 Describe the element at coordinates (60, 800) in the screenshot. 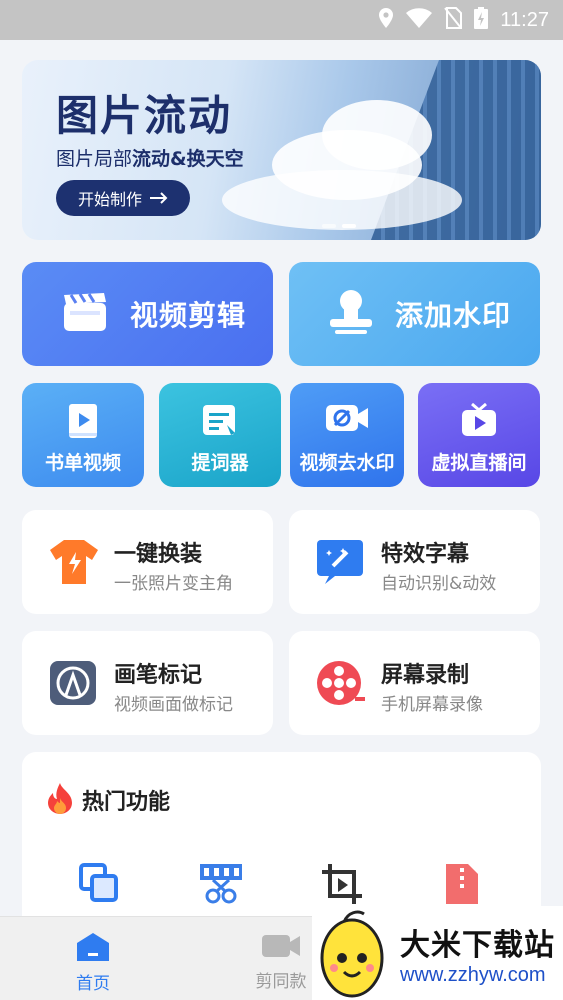

I see `fire-icon` at that location.